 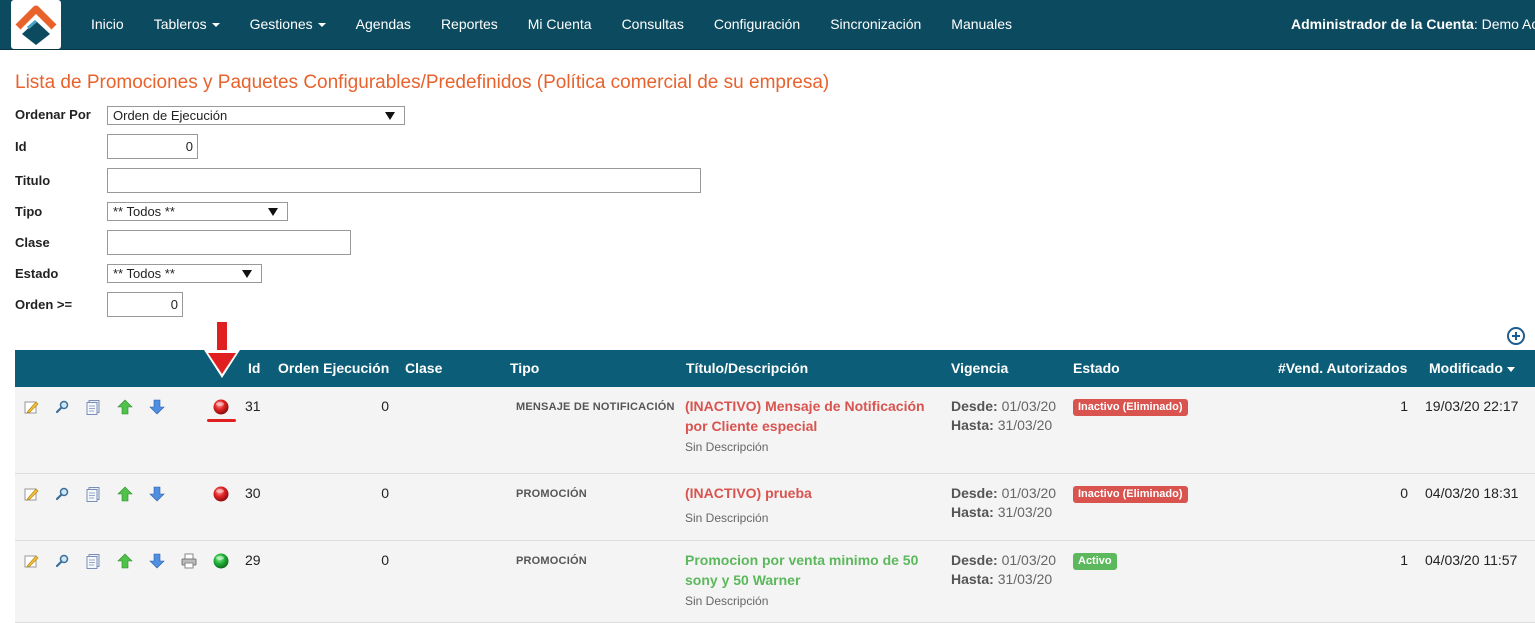 What do you see at coordinates (1096, 368) in the screenshot?
I see `header-estado: Estado` at bounding box center [1096, 368].